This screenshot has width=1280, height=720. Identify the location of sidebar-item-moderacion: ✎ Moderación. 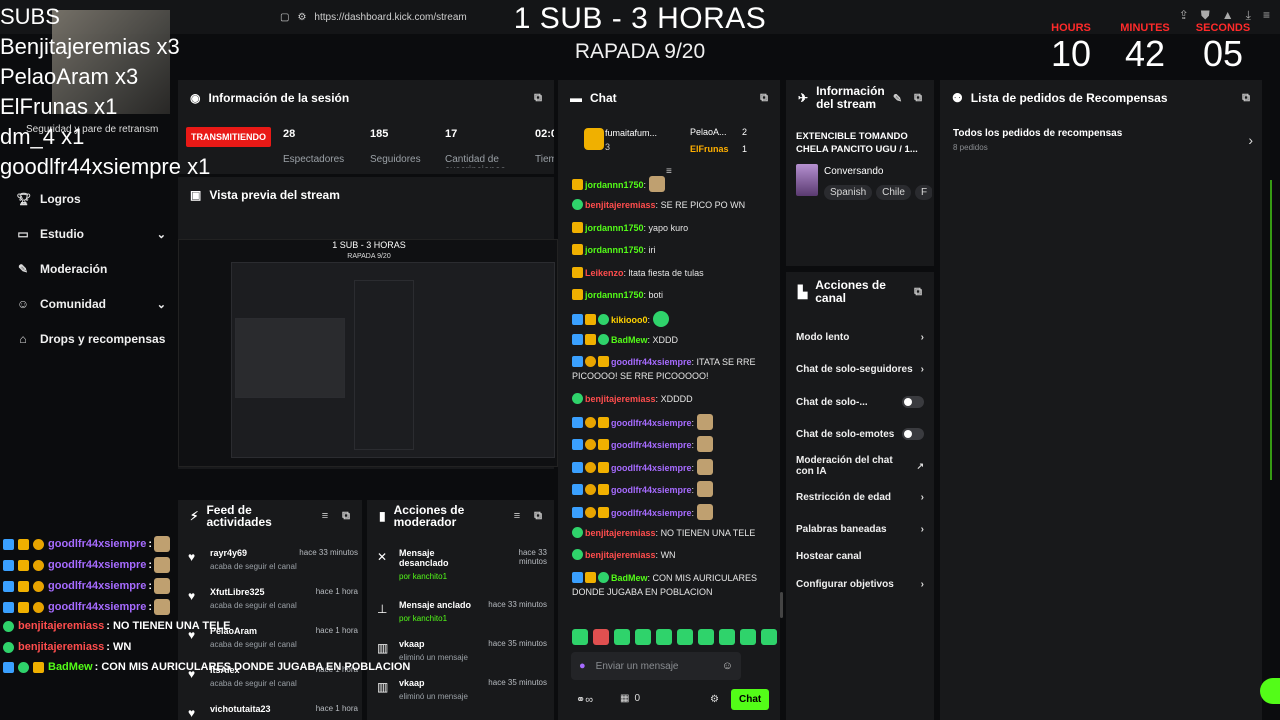
(91, 269).